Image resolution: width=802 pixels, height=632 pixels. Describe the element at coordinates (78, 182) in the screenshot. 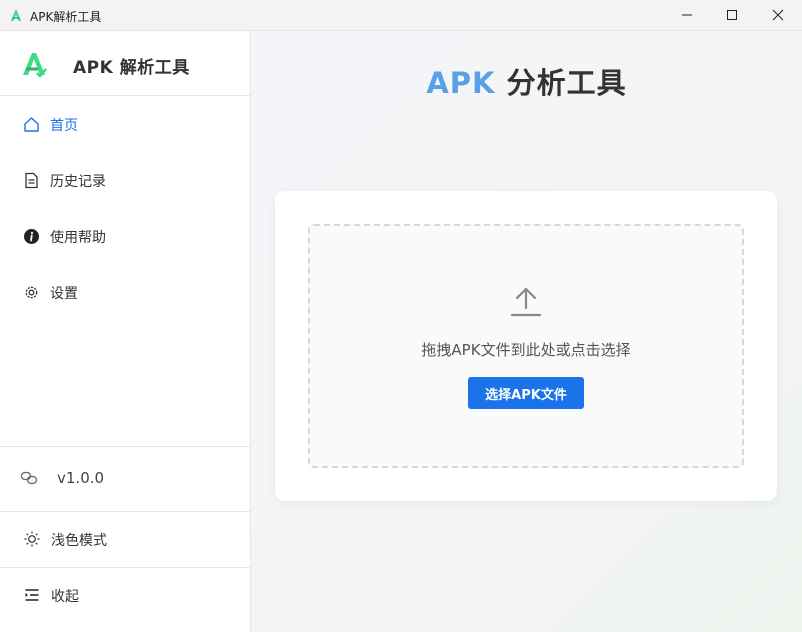

I see `sidebar-item-label: 历史记录` at that location.